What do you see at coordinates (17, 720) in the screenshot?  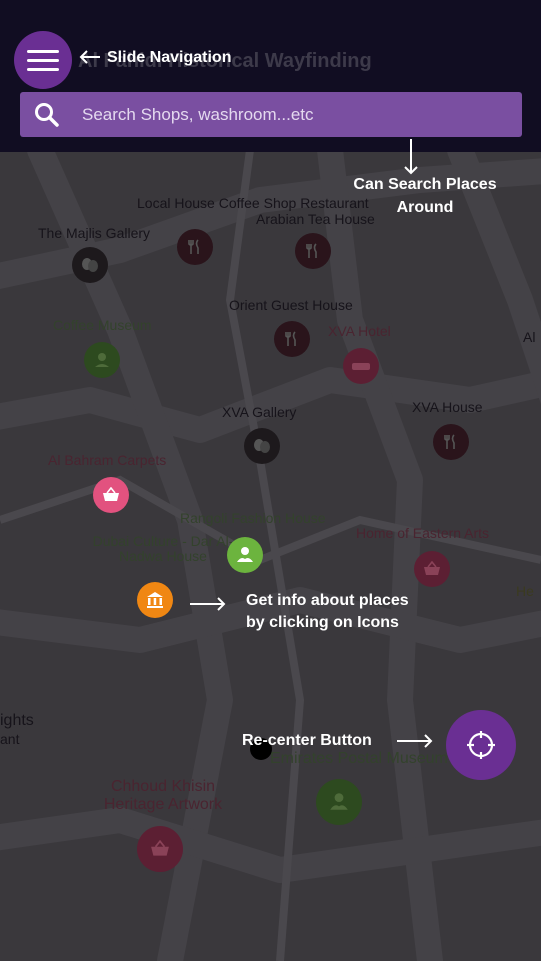 I see `edge-label-left-lights: ights` at bounding box center [17, 720].